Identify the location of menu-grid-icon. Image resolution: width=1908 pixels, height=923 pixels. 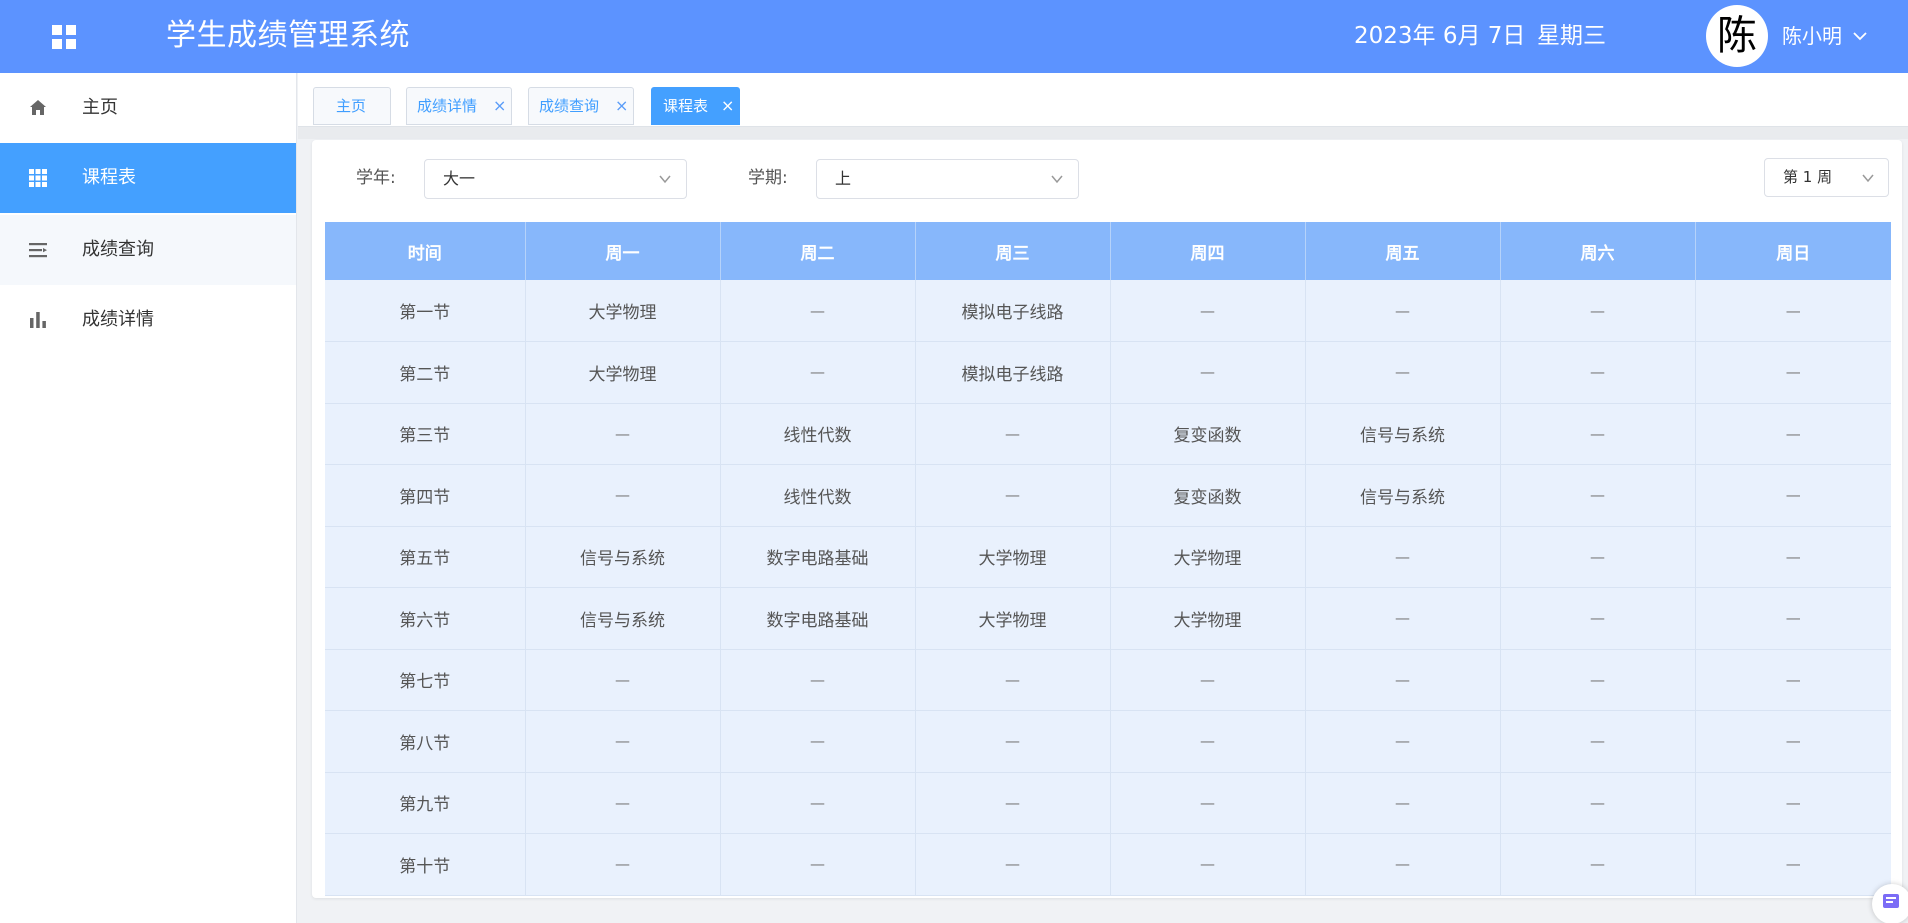
(64, 37).